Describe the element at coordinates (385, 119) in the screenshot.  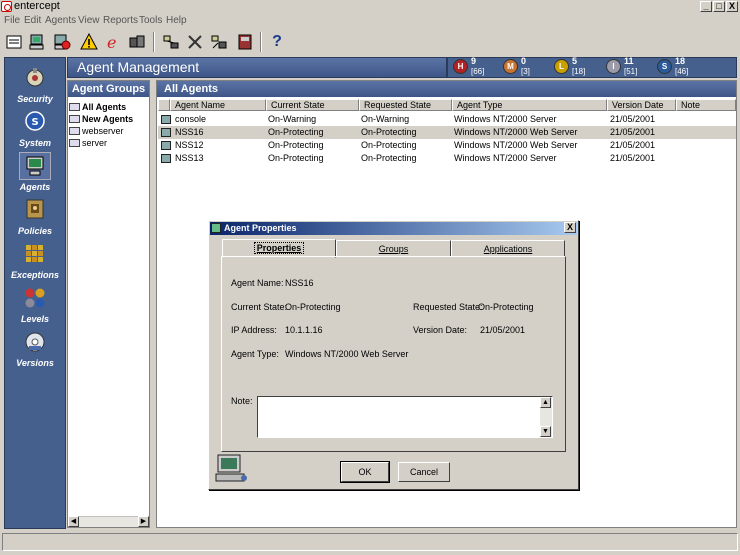
I see `cell-requested-state: On-Warning` at that location.